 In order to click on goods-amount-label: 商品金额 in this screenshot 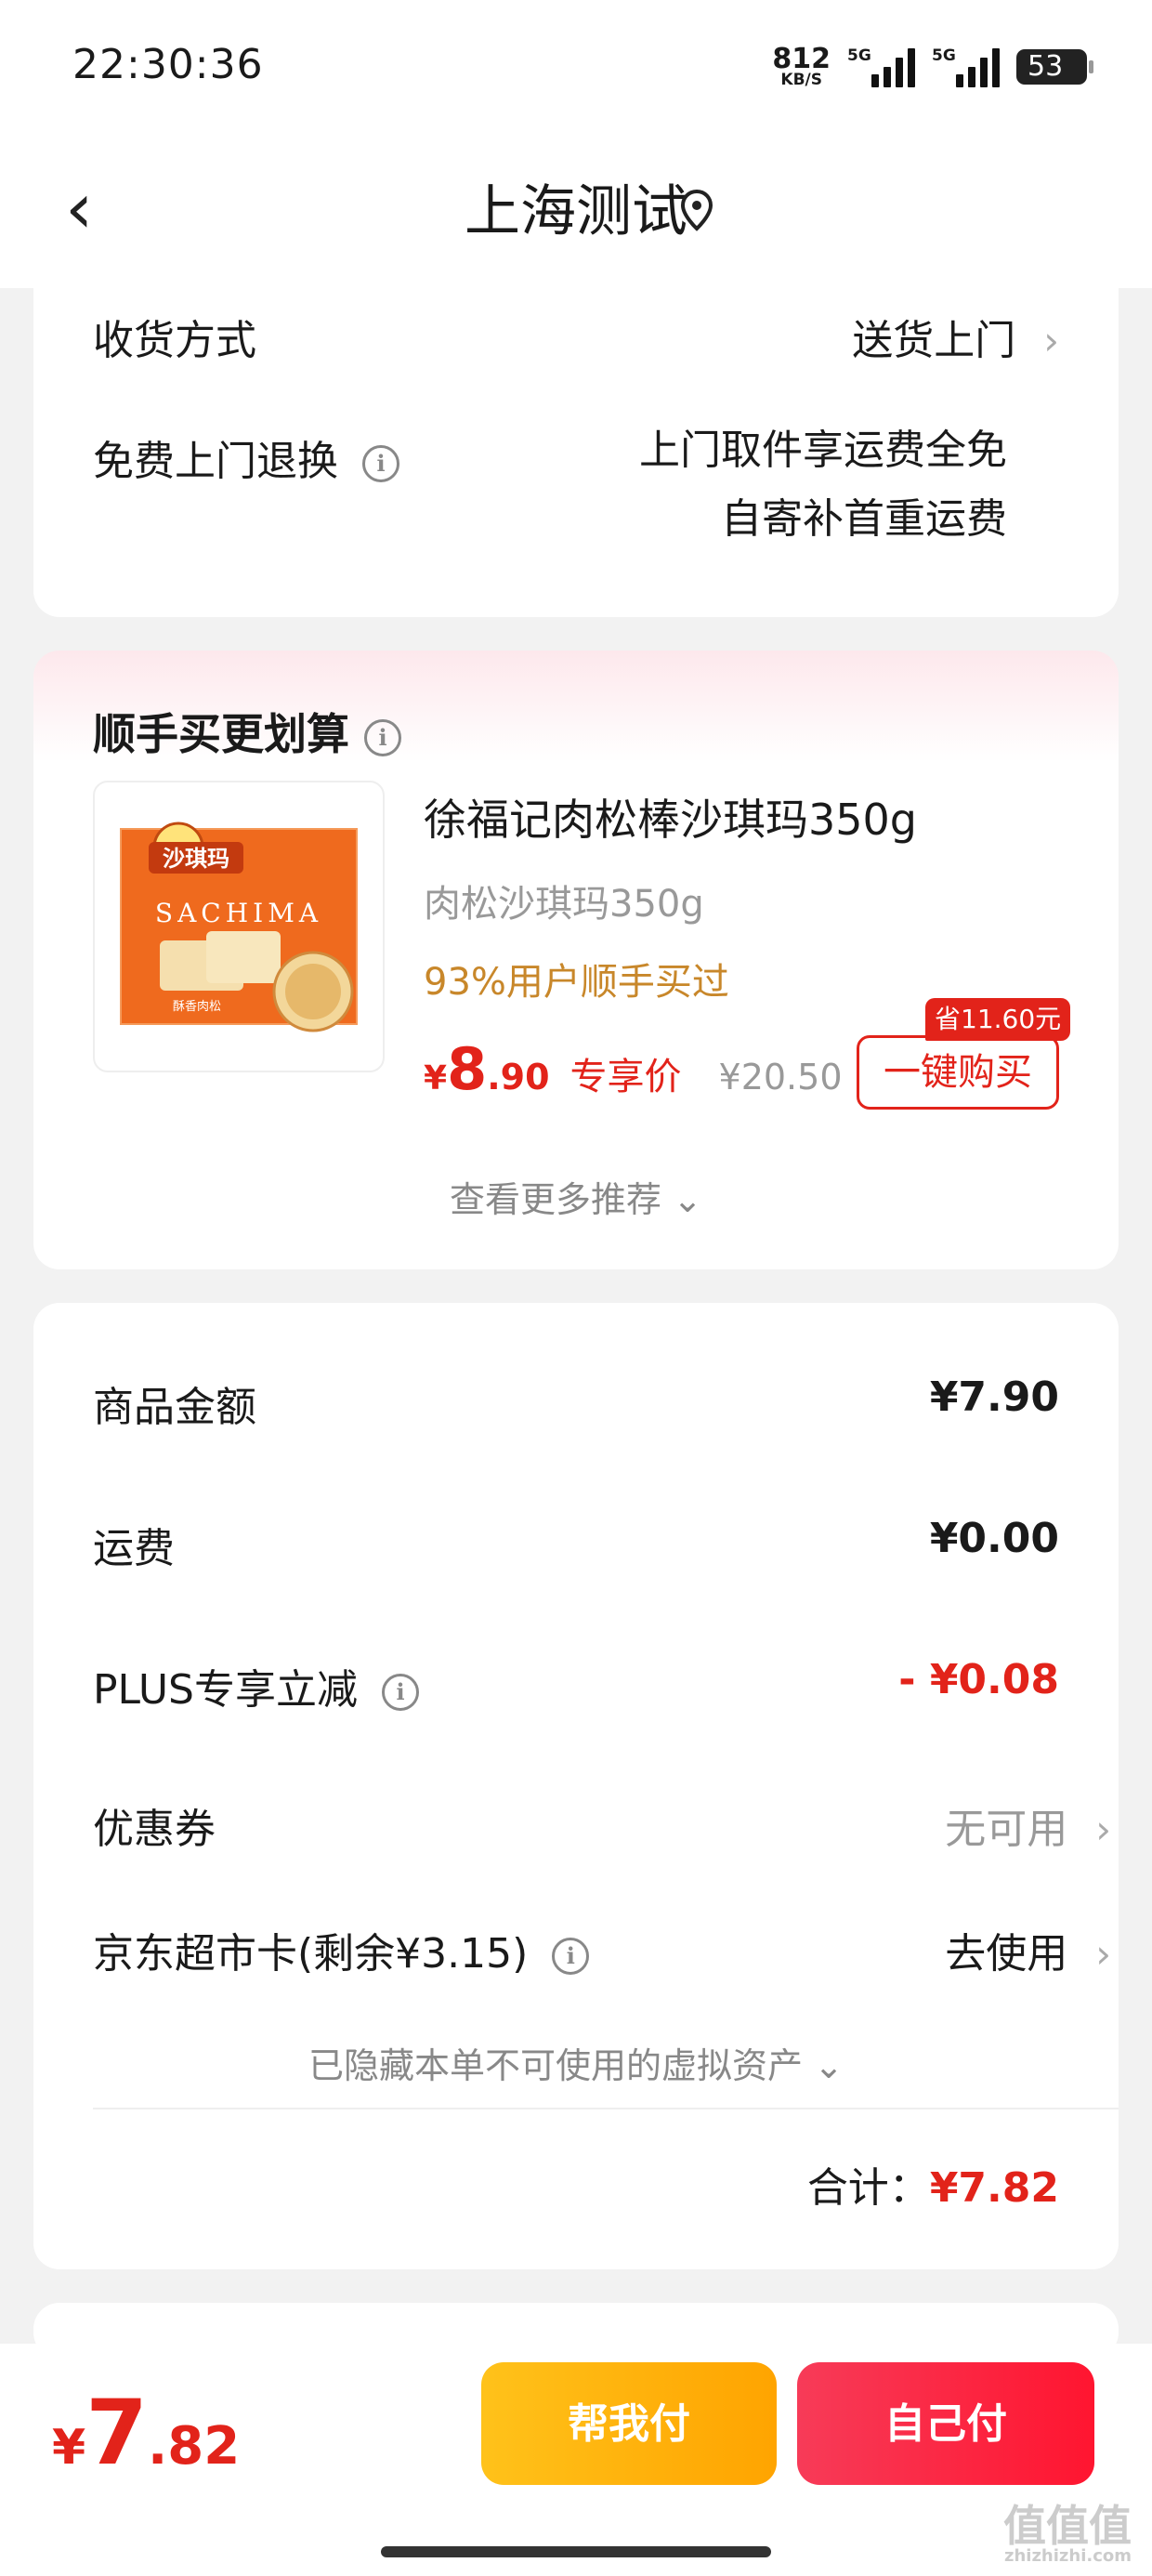, I will do `click(174, 1407)`.